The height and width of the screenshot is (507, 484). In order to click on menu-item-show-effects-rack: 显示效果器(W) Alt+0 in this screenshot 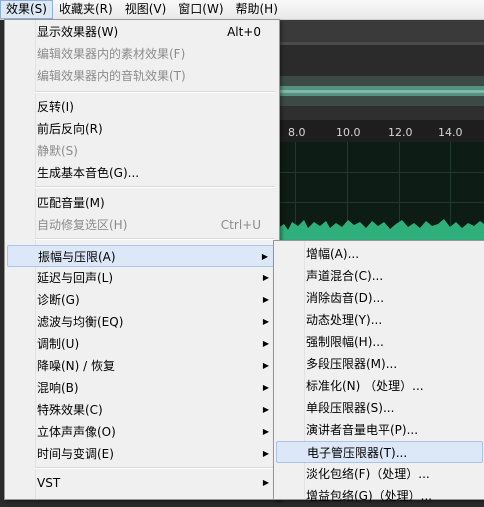, I will do `click(142, 32)`.